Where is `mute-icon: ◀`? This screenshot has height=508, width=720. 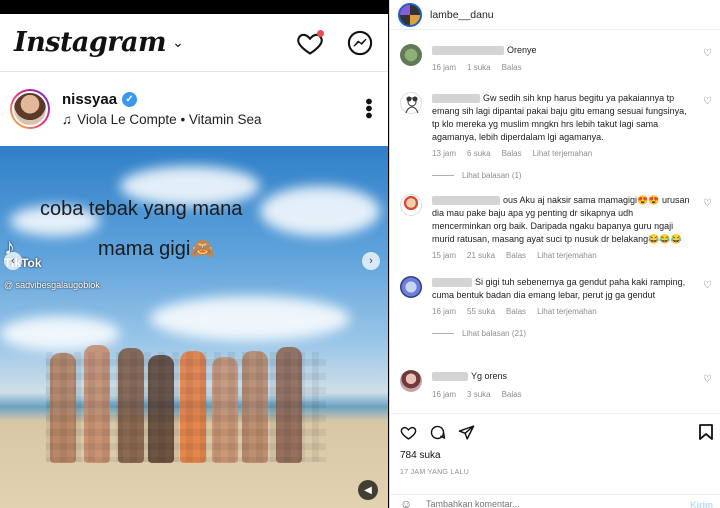
mute-icon: ◀ is located at coordinates (368, 490).